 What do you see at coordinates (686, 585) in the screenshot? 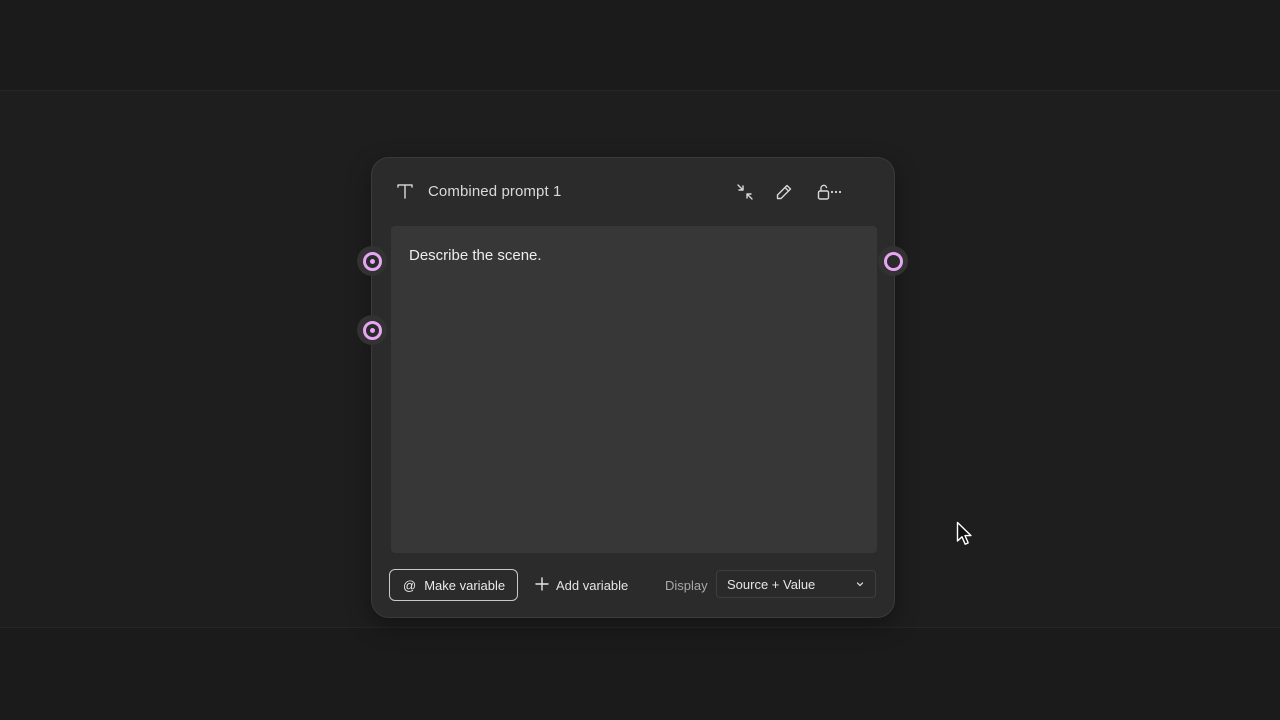
I see `display-label: Display` at bounding box center [686, 585].